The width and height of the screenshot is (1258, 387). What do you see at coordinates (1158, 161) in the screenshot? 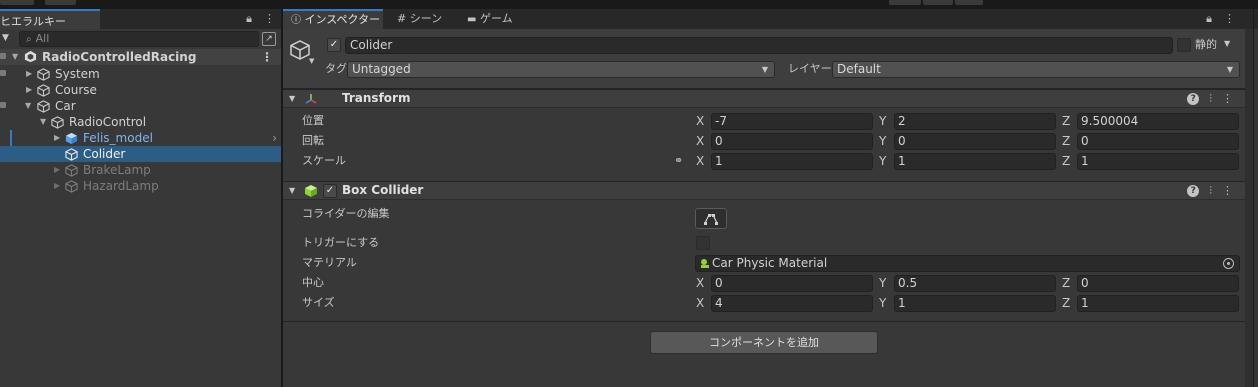
I see `scale-z-field: 1` at bounding box center [1158, 161].